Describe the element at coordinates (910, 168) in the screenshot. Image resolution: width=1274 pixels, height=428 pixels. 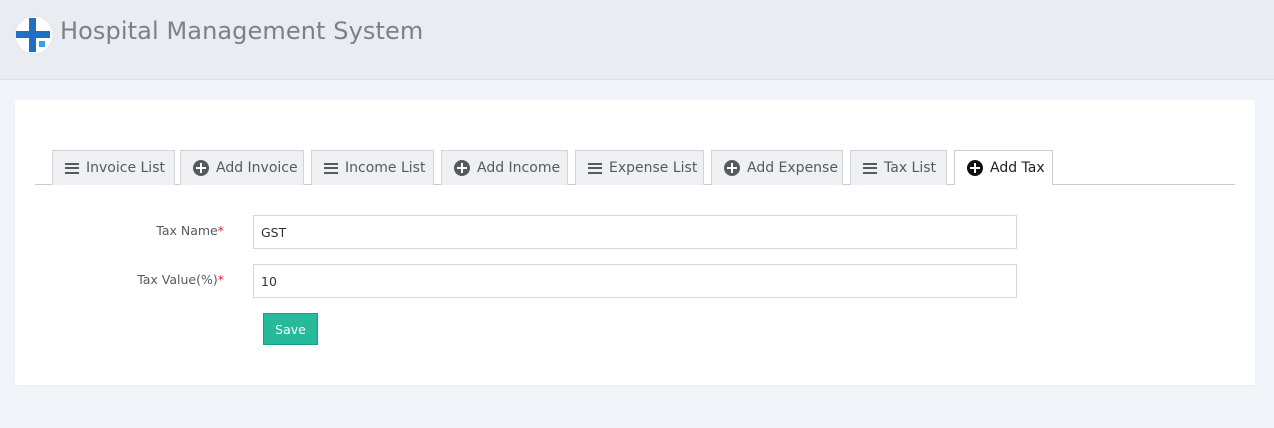
I see `tab-label: Tax List` at that location.